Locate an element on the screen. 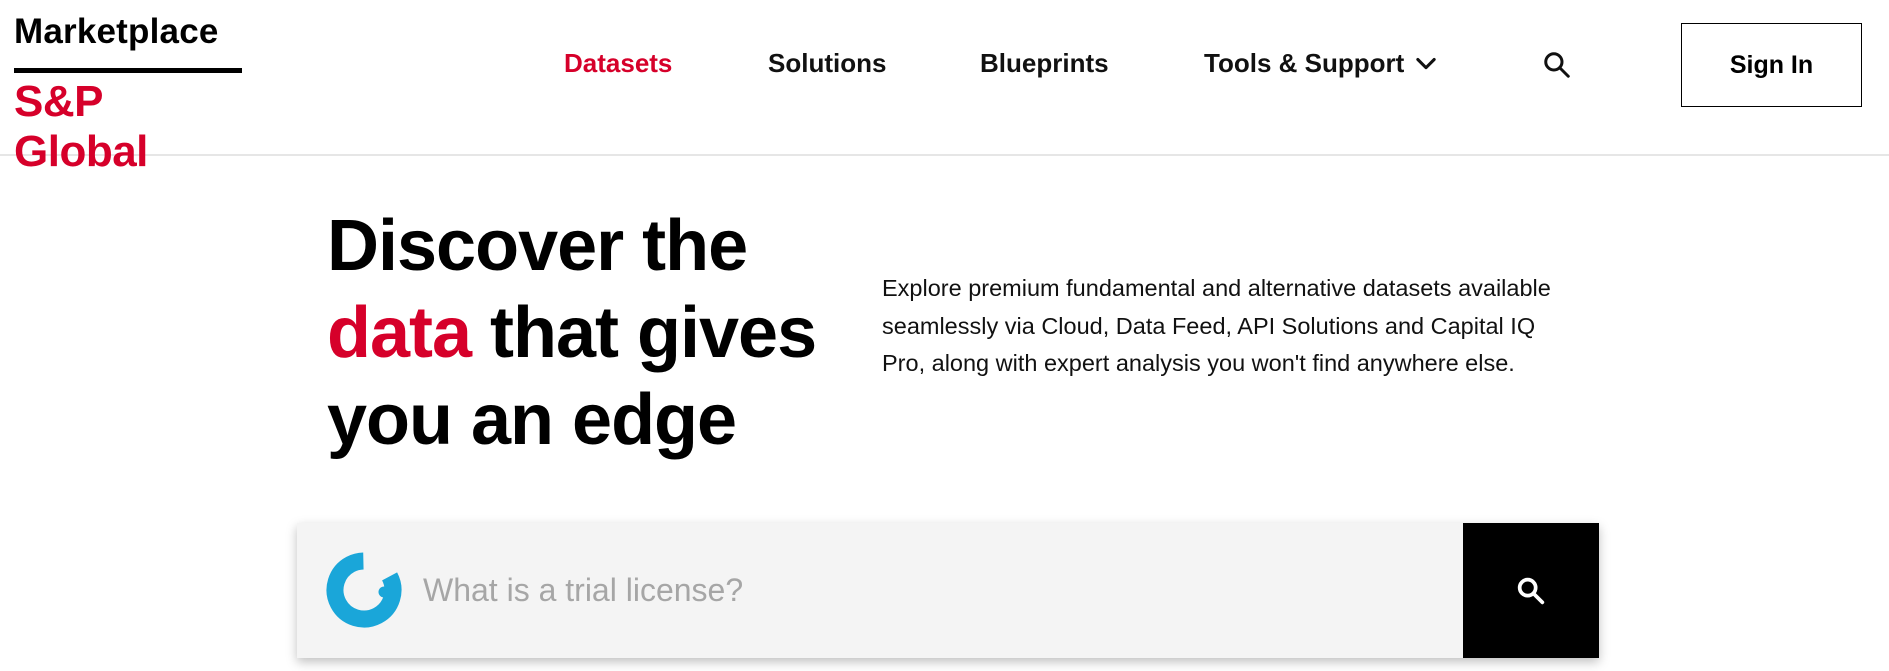 Image resolution: width=1889 pixels, height=671 pixels. dataset-search-bar is located at coordinates (948, 590).